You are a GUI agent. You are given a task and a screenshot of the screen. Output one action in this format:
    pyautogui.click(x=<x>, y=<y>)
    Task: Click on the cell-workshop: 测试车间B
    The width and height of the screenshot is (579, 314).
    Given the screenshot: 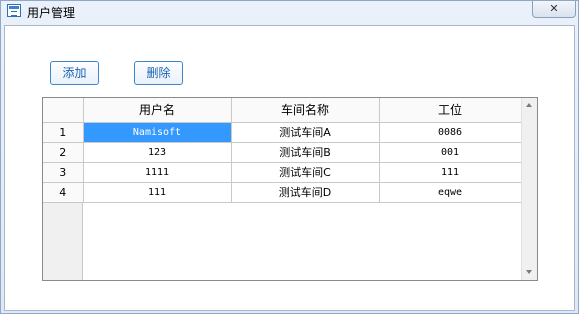 What is the action you would take?
    pyautogui.click(x=305, y=152)
    